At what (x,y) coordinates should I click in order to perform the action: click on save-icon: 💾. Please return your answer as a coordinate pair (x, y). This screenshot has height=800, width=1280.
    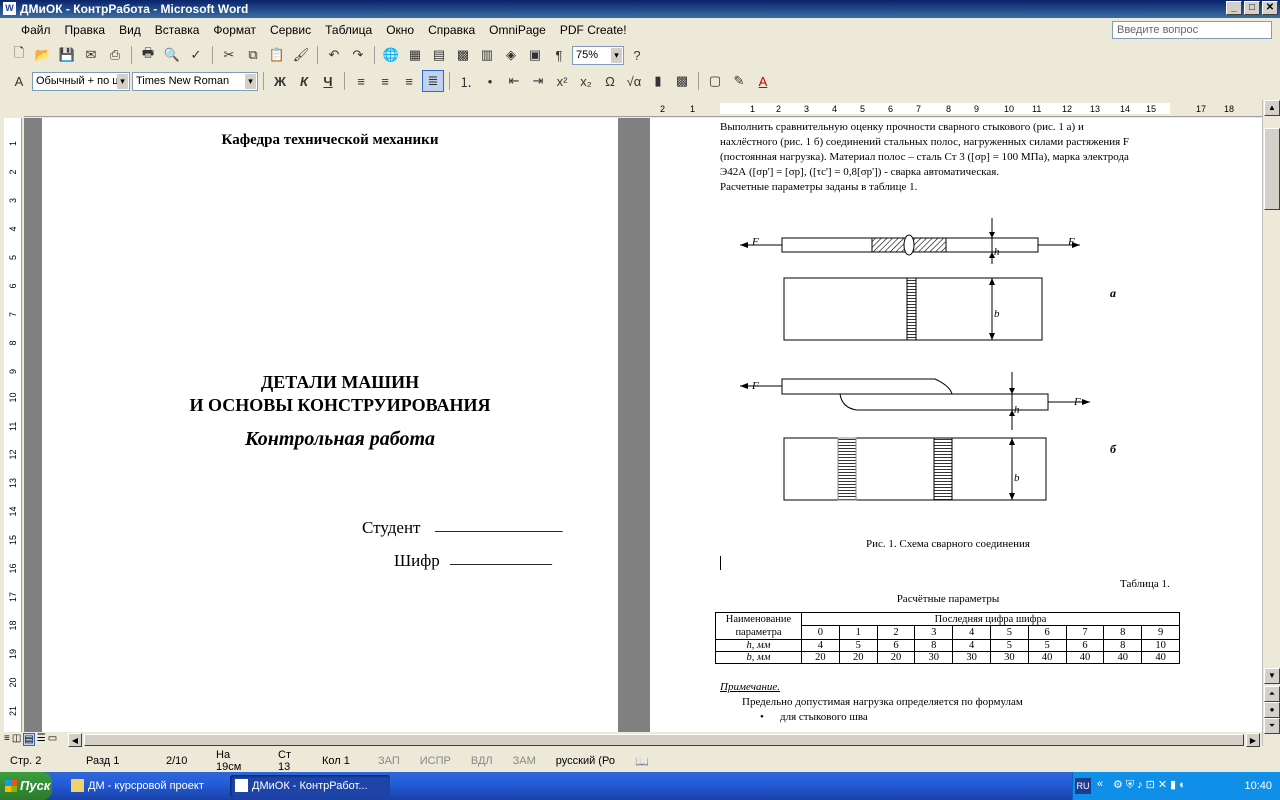
    Looking at the image, I should click on (67, 55).